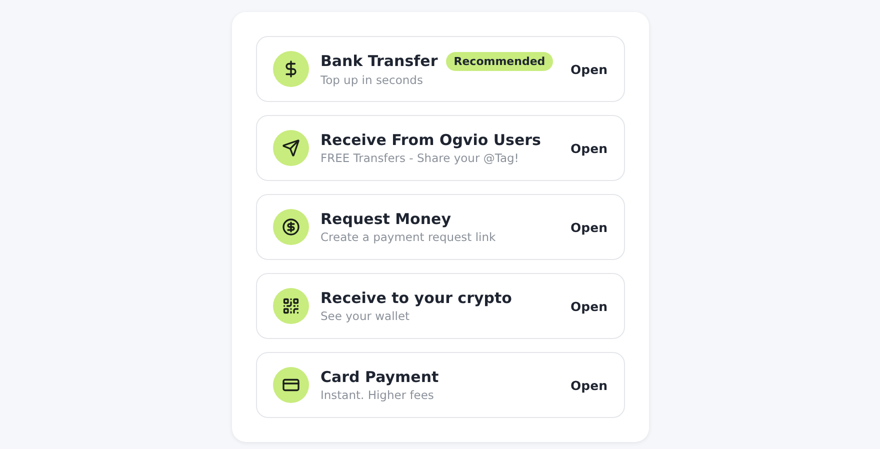 The width and height of the screenshot is (880, 449). I want to click on method-title: Card Payment, so click(379, 377).